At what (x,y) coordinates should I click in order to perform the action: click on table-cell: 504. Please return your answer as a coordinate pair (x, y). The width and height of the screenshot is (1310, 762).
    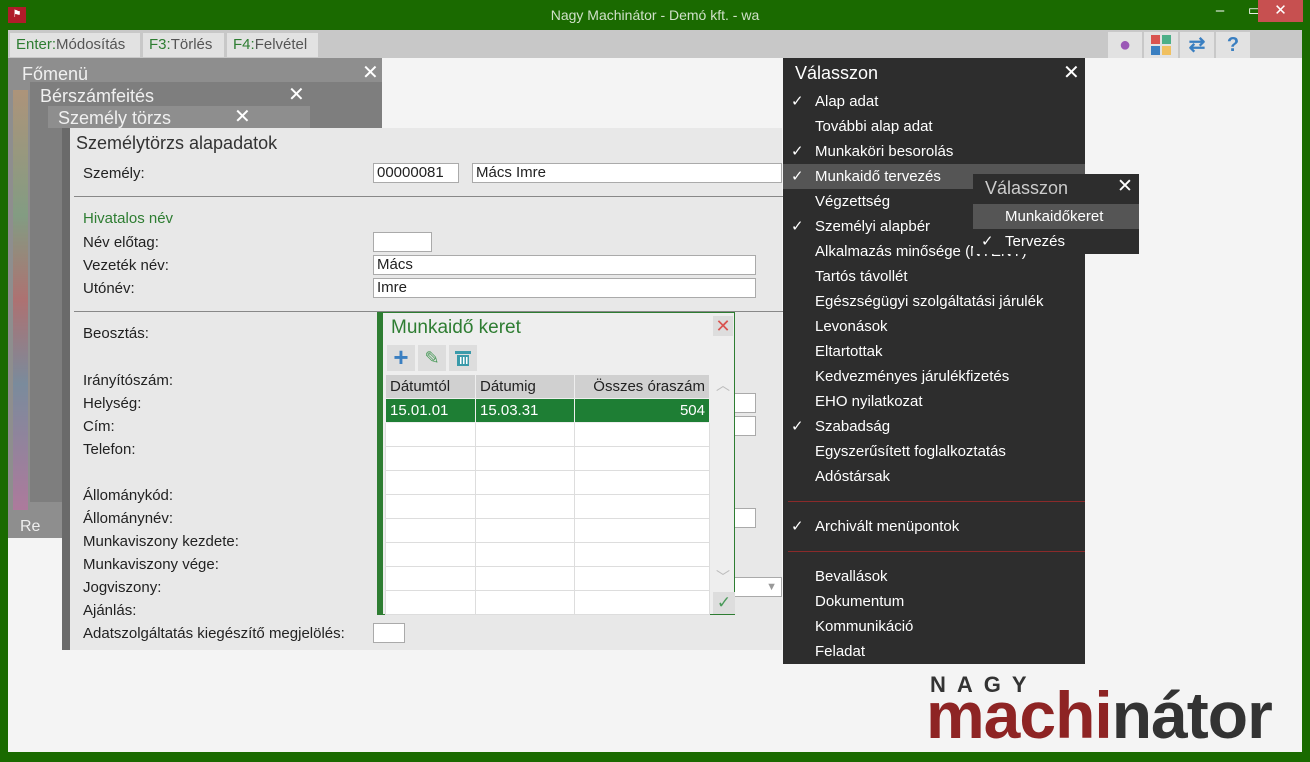
    Looking at the image, I should click on (642, 410).